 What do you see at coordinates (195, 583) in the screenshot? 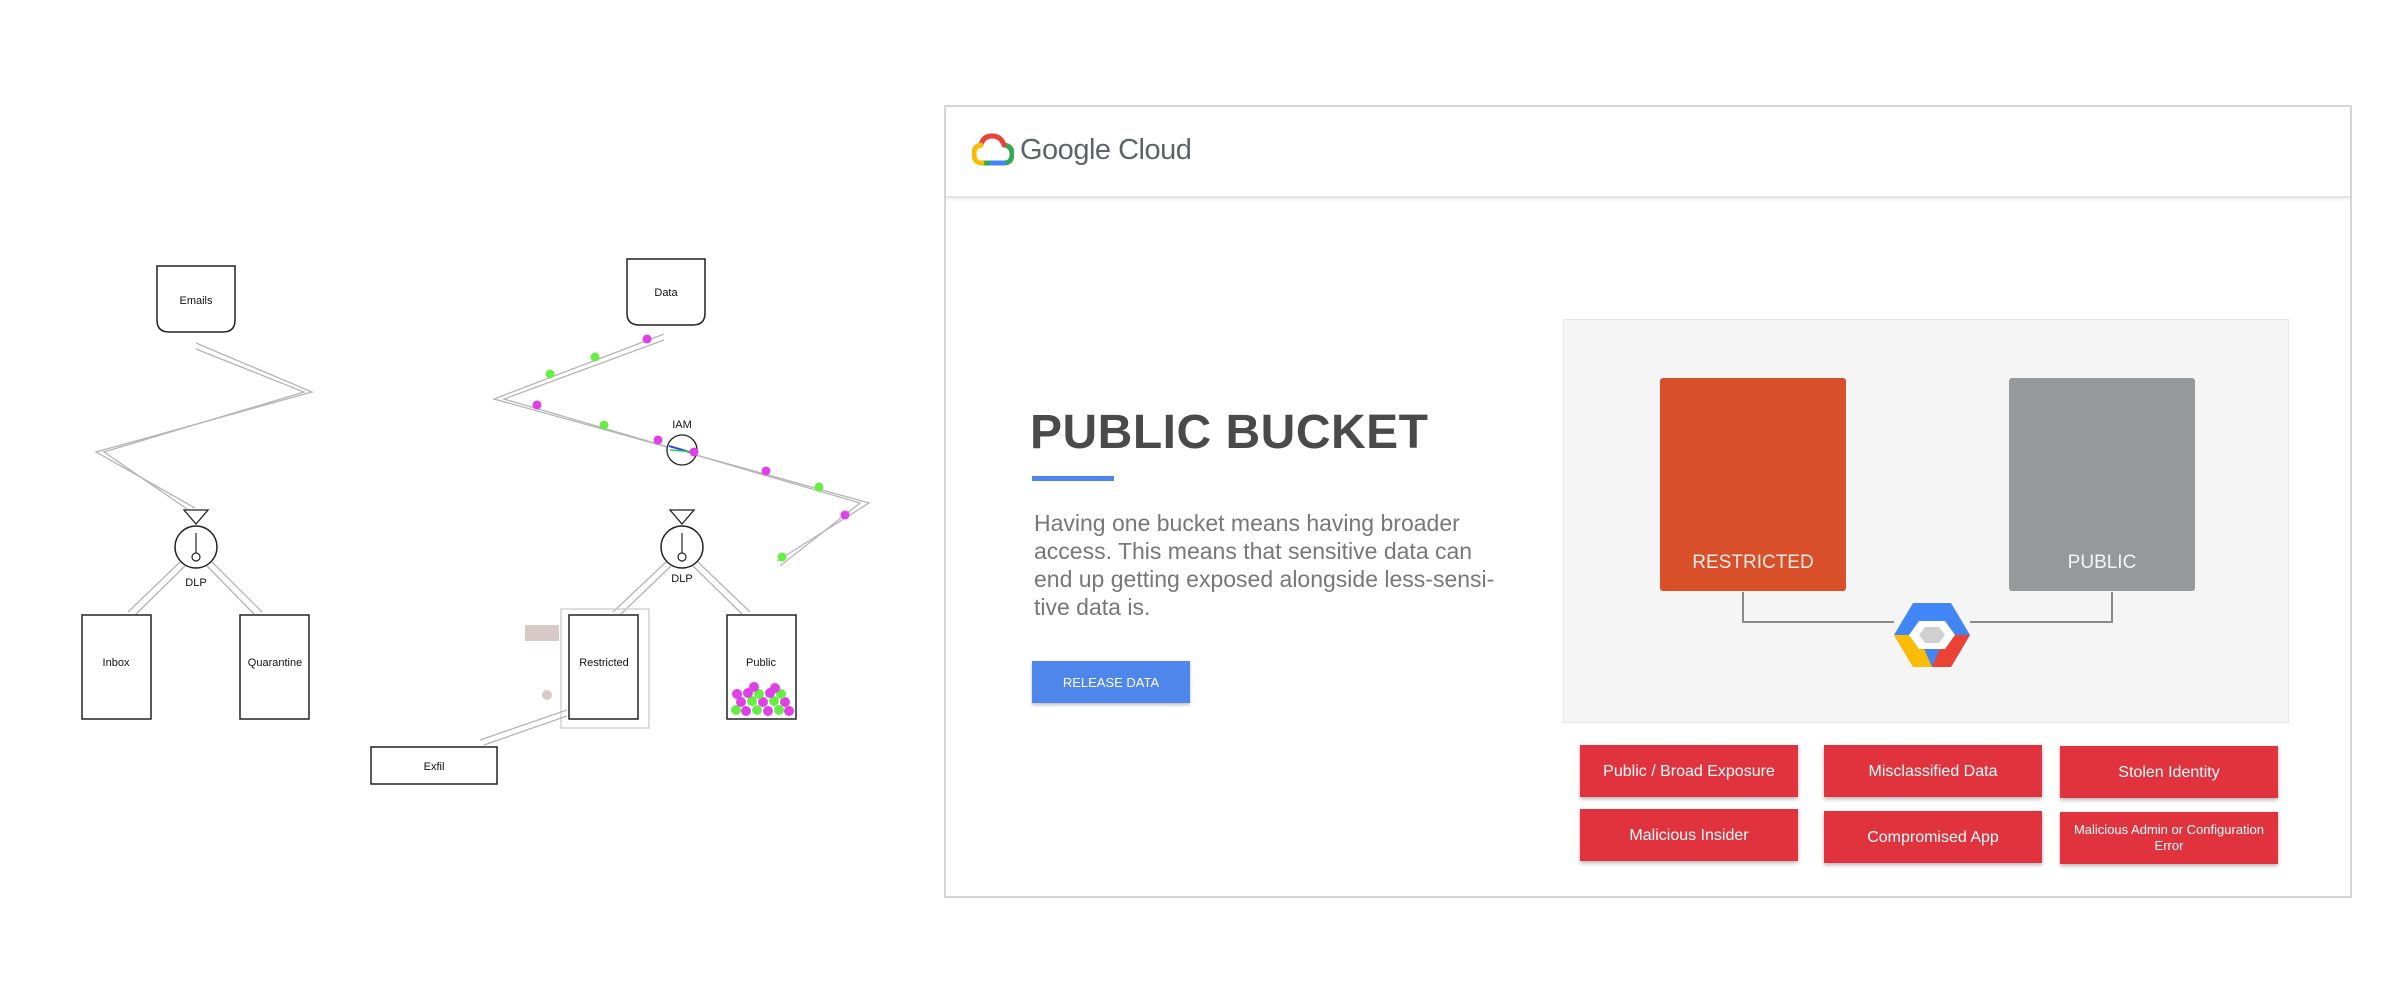
I see `left-dlp-label: DLP` at bounding box center [195, 583].